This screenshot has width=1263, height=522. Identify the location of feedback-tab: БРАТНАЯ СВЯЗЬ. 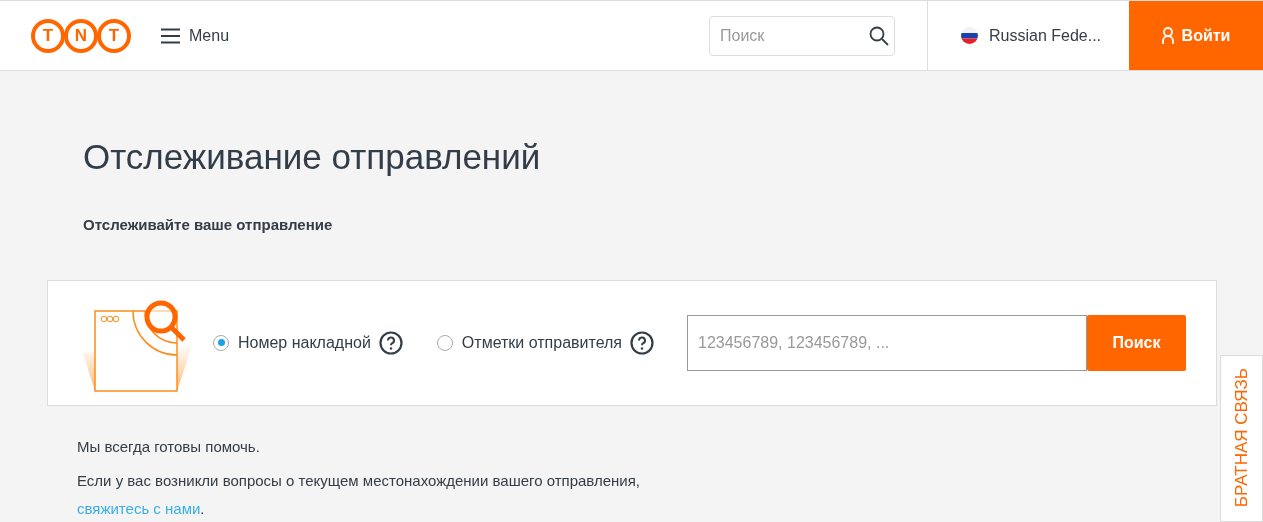
(1241, 438).